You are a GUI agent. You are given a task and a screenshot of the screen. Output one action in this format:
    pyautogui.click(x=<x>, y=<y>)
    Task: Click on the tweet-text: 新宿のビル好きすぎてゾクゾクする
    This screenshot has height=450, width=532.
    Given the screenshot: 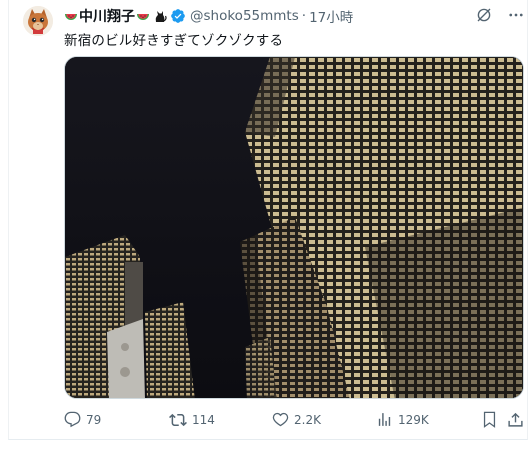 What is the action you would take?
    pyautogui.click(x=174, y=41)
    